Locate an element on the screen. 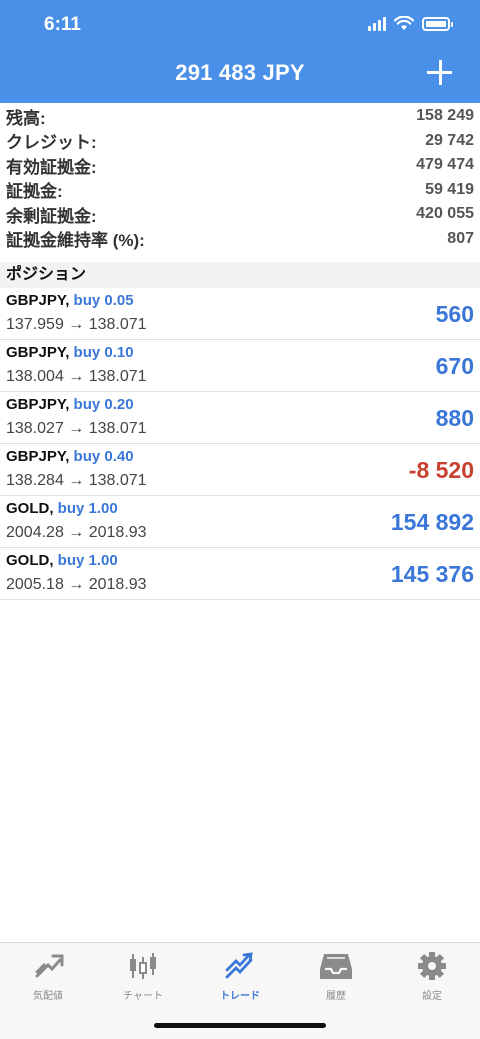 This screenshot has height=1039, width=480. summary-label: クレジット: is located at coordinates (51, 143).